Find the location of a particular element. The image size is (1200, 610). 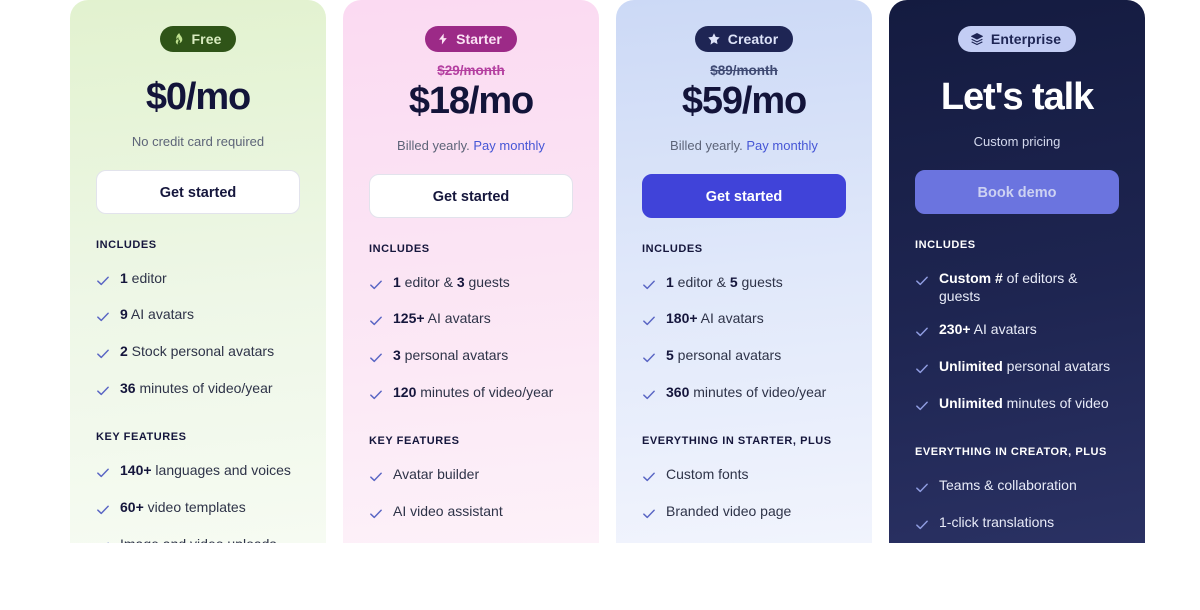

feature-bold: 5 is located at coordinates (670, 355).